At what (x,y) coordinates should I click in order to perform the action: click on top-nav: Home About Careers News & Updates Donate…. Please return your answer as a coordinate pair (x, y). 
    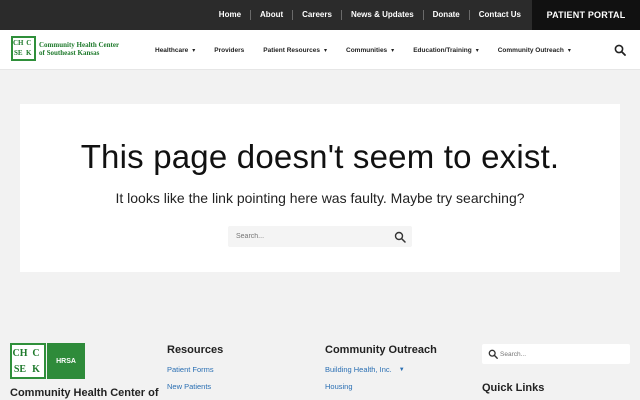
    Looking at the image, I should click on (370, 15).